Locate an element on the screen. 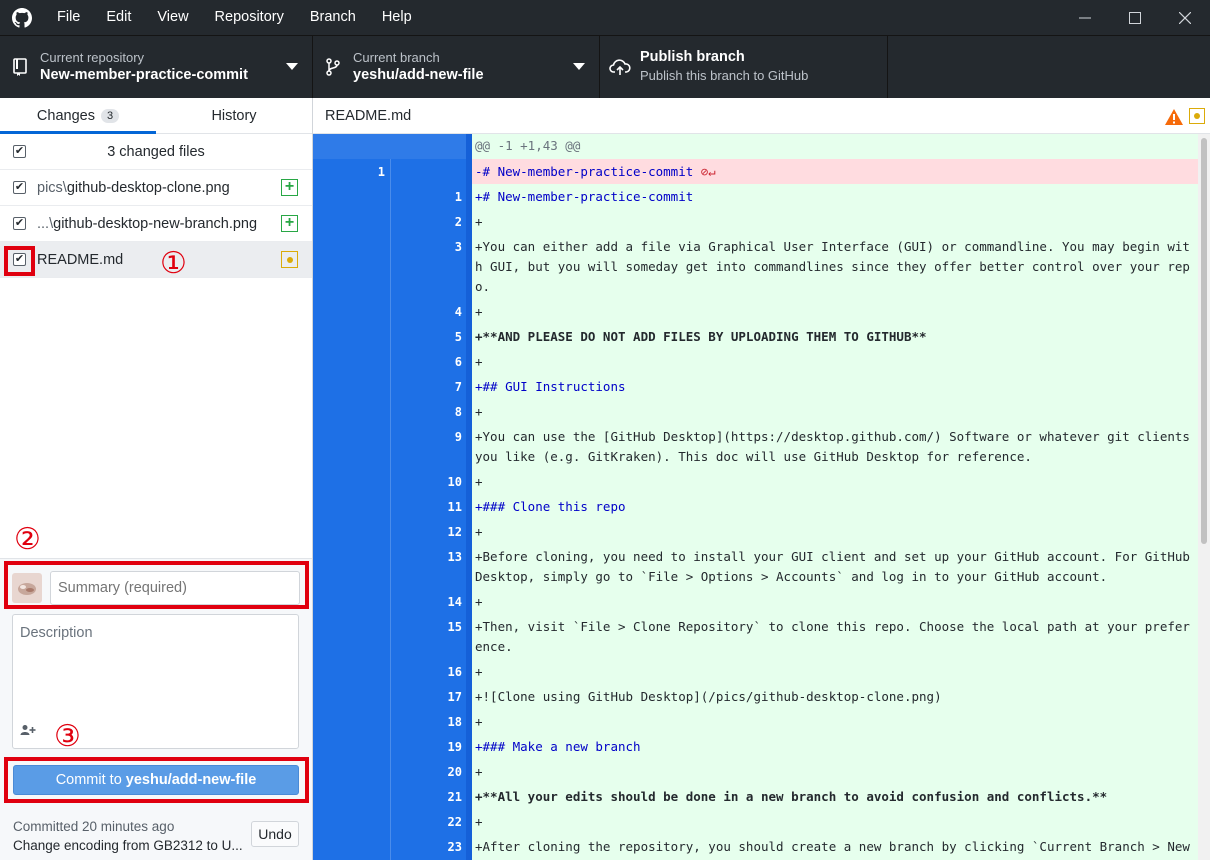 This screenshot has width=1210, height=860. minimize-icon is located at coordinates (1085, 17).